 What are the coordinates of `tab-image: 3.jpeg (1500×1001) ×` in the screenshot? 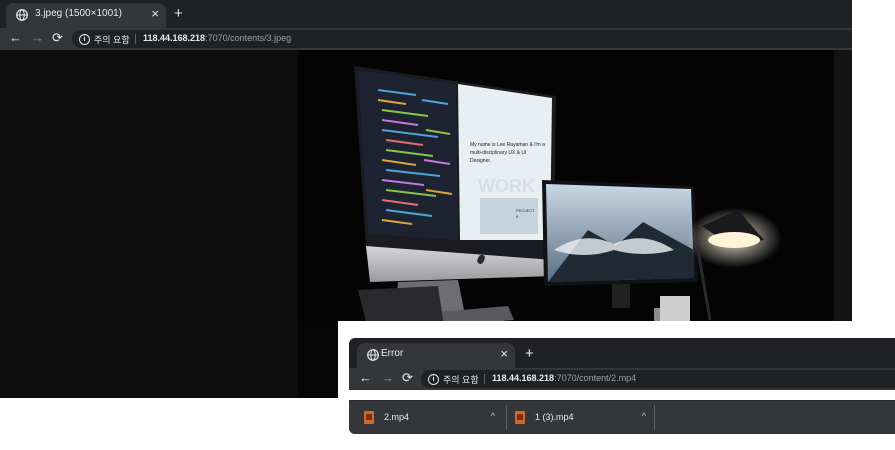 It's located at (86, 15).